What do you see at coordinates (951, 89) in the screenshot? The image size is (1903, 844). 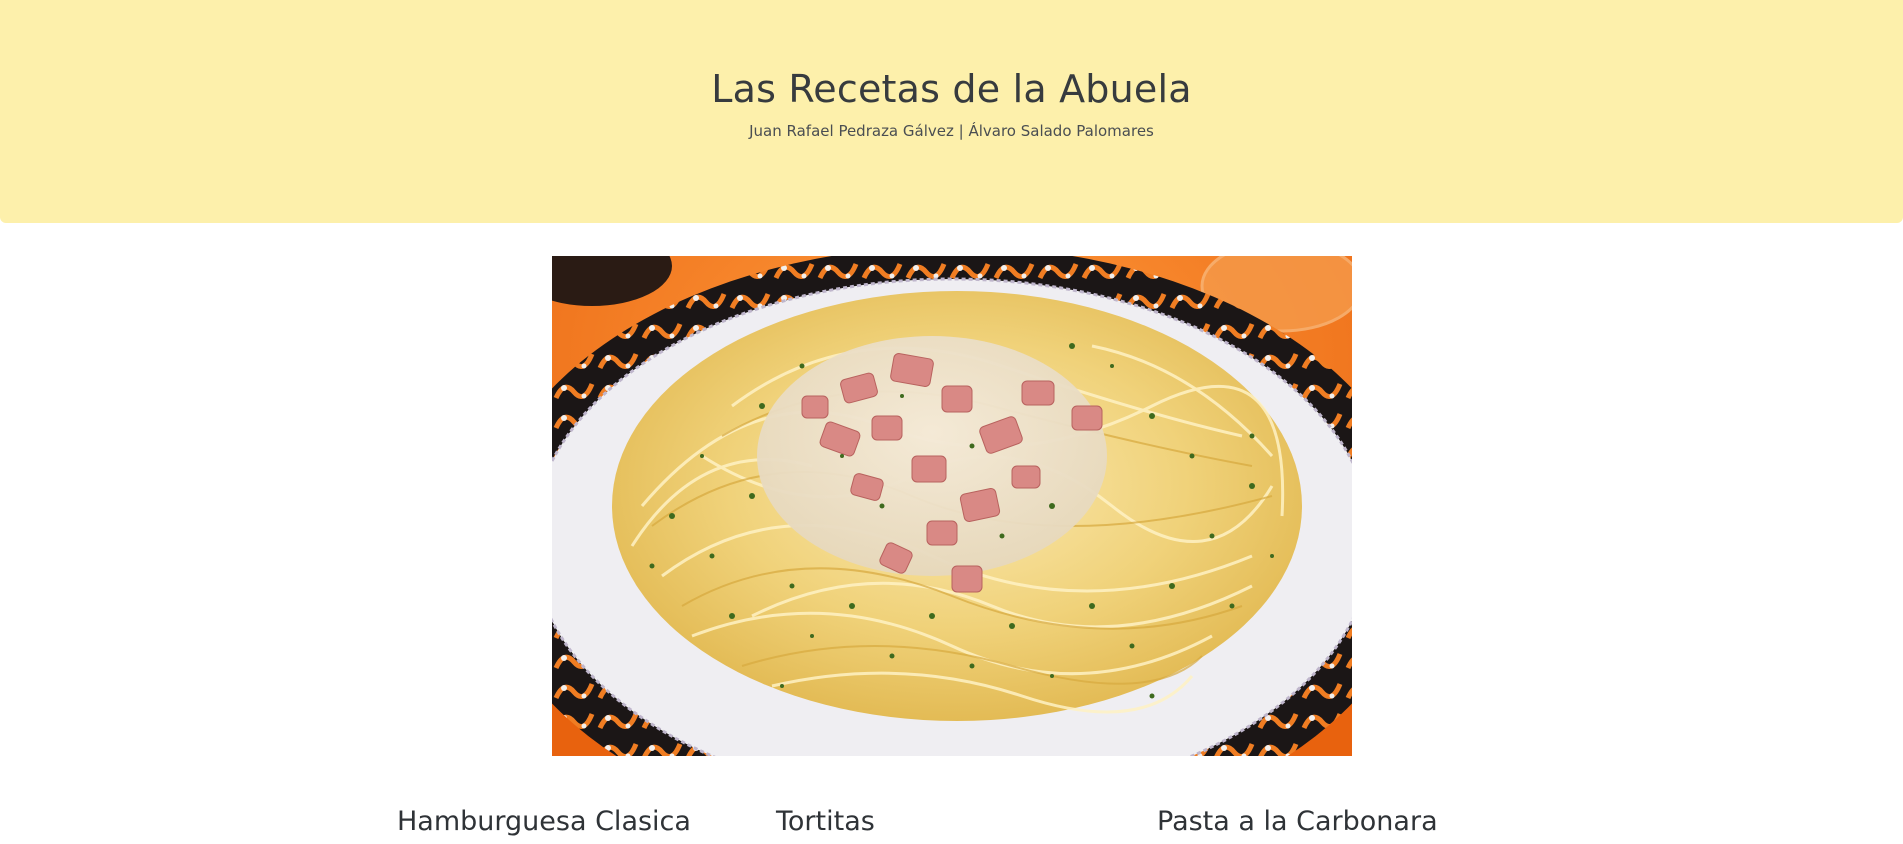 I see `page-title: Las Recetas de la Abuela` at bounding box center [951, 89].